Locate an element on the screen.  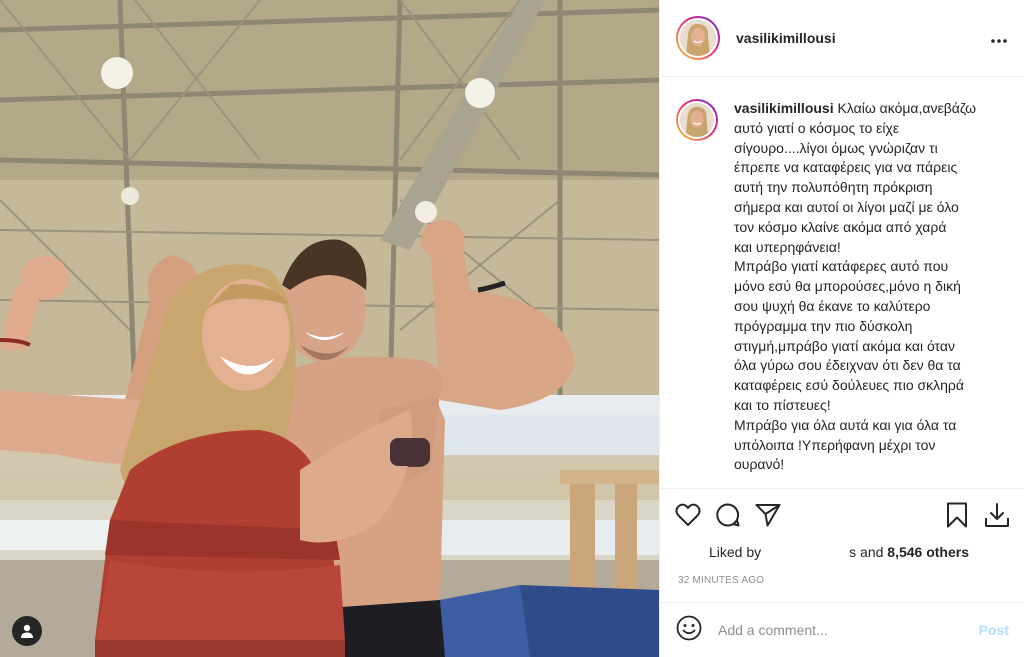
heart-icon is located at coordinates (688, 514).